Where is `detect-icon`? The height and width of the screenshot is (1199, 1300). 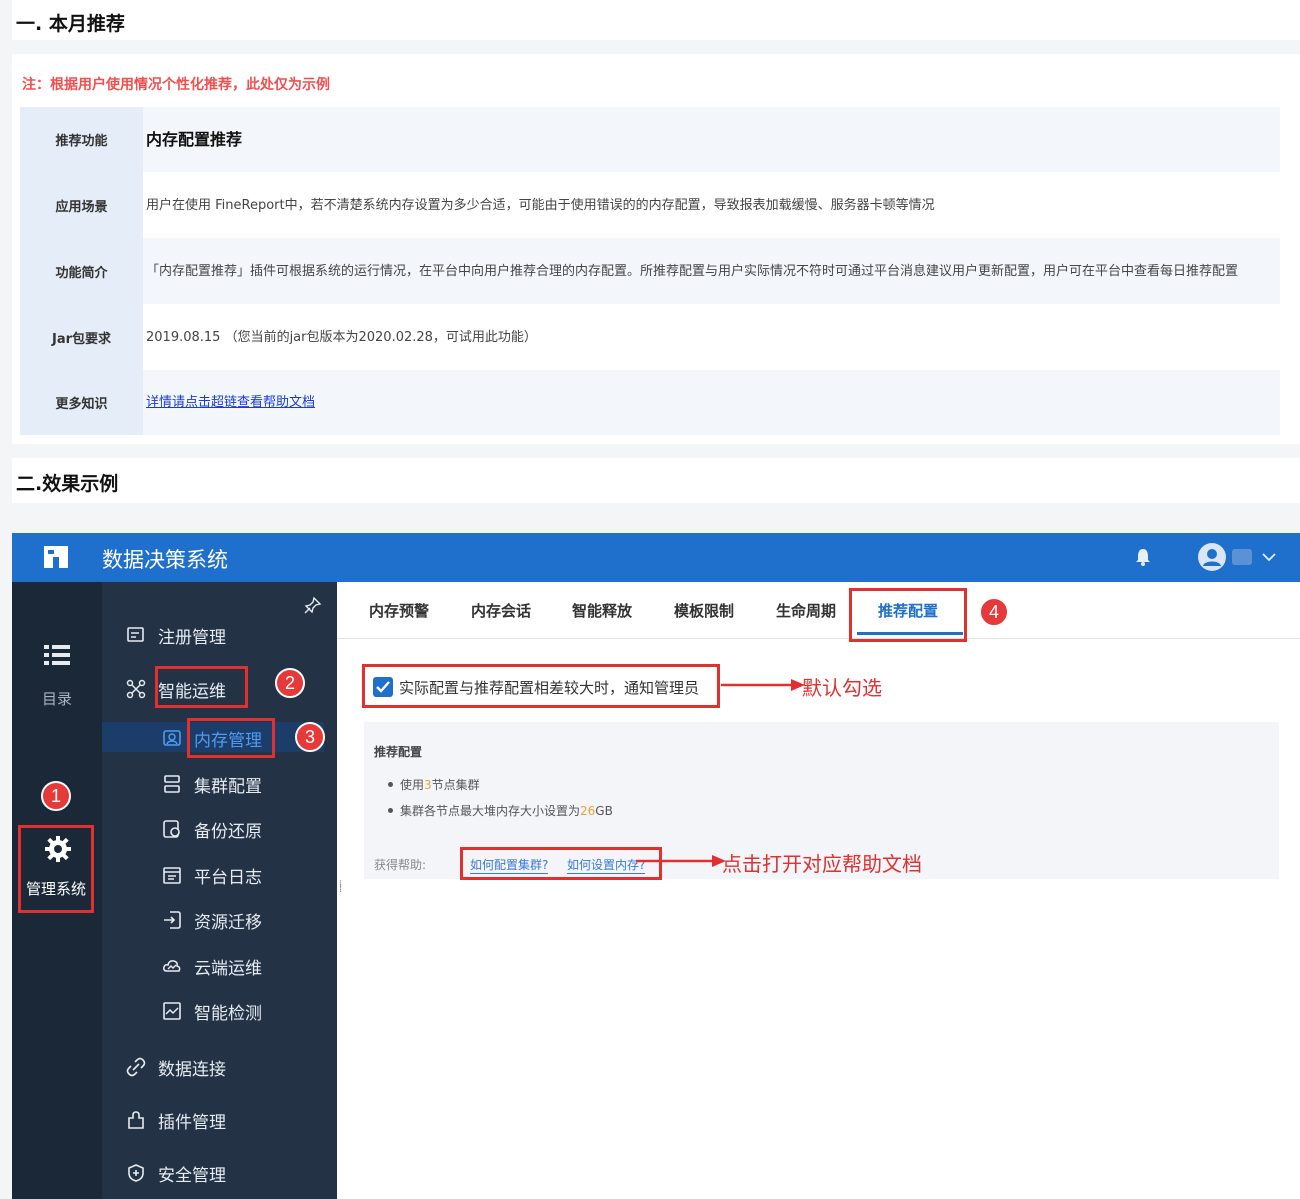
detect-icon is located at coordinates (172, 1011).